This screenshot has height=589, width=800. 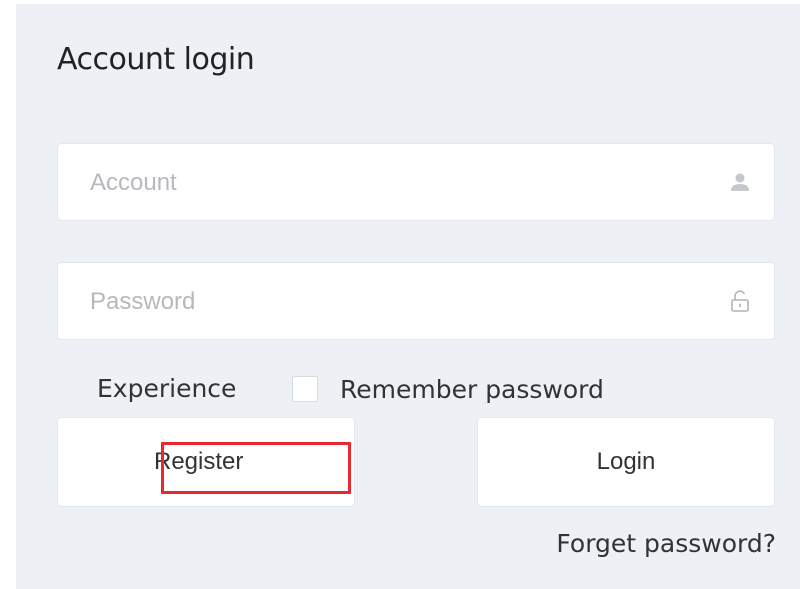 I want to click on account-field, so click(x=416, y=182).